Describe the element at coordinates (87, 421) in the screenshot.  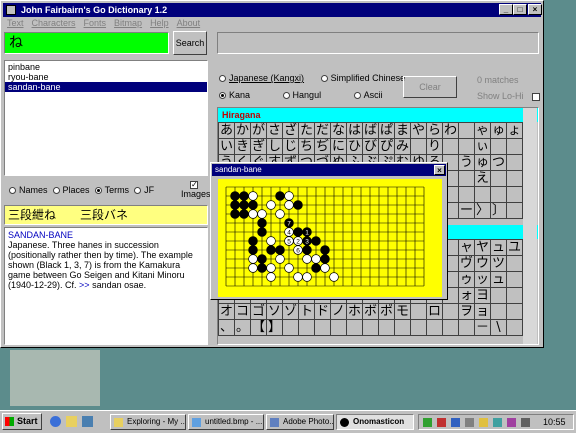
I see `desktop-icon` at that location.